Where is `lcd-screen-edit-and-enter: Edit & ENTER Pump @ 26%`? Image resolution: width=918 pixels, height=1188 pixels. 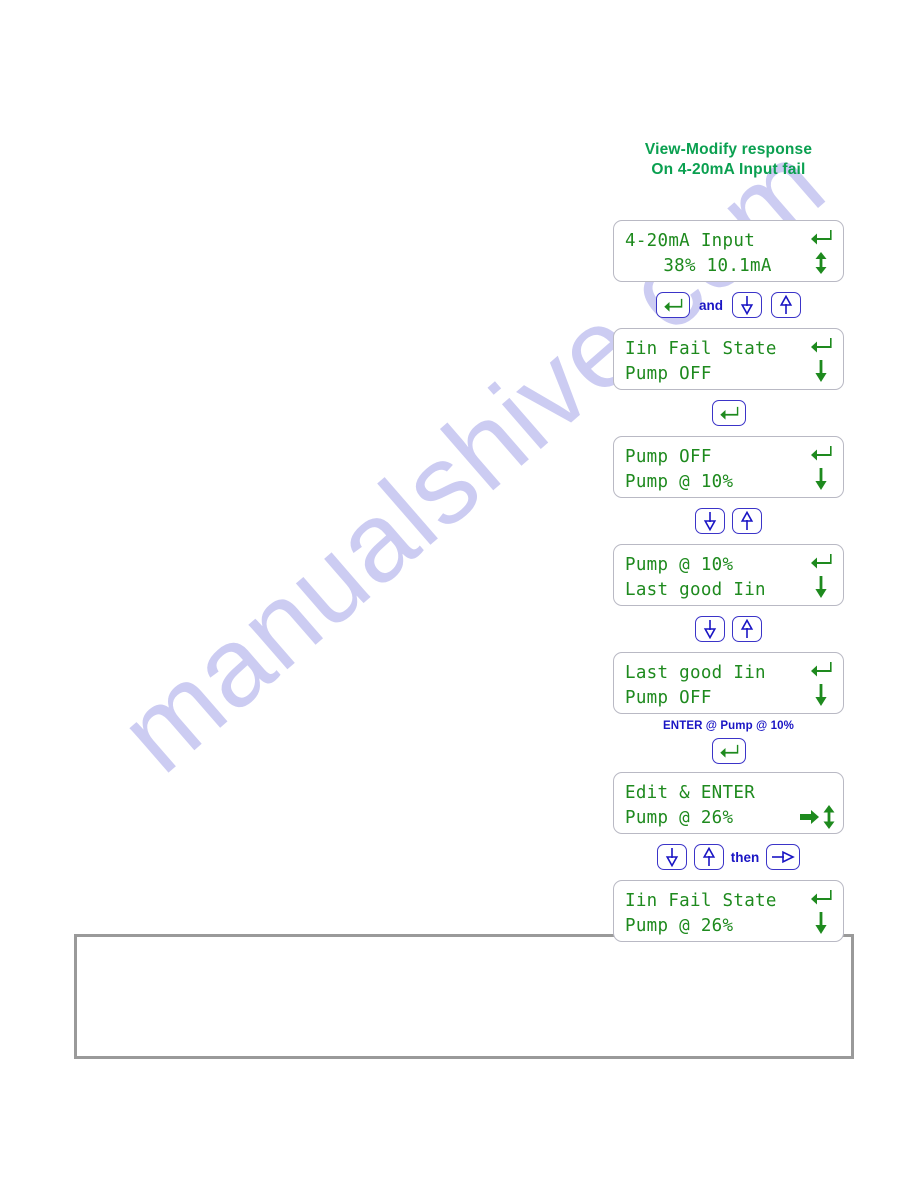
lcd-screen-edit-and-enter: Edit & ENTER Pump @ 26% is located at coordinates (728, 803).